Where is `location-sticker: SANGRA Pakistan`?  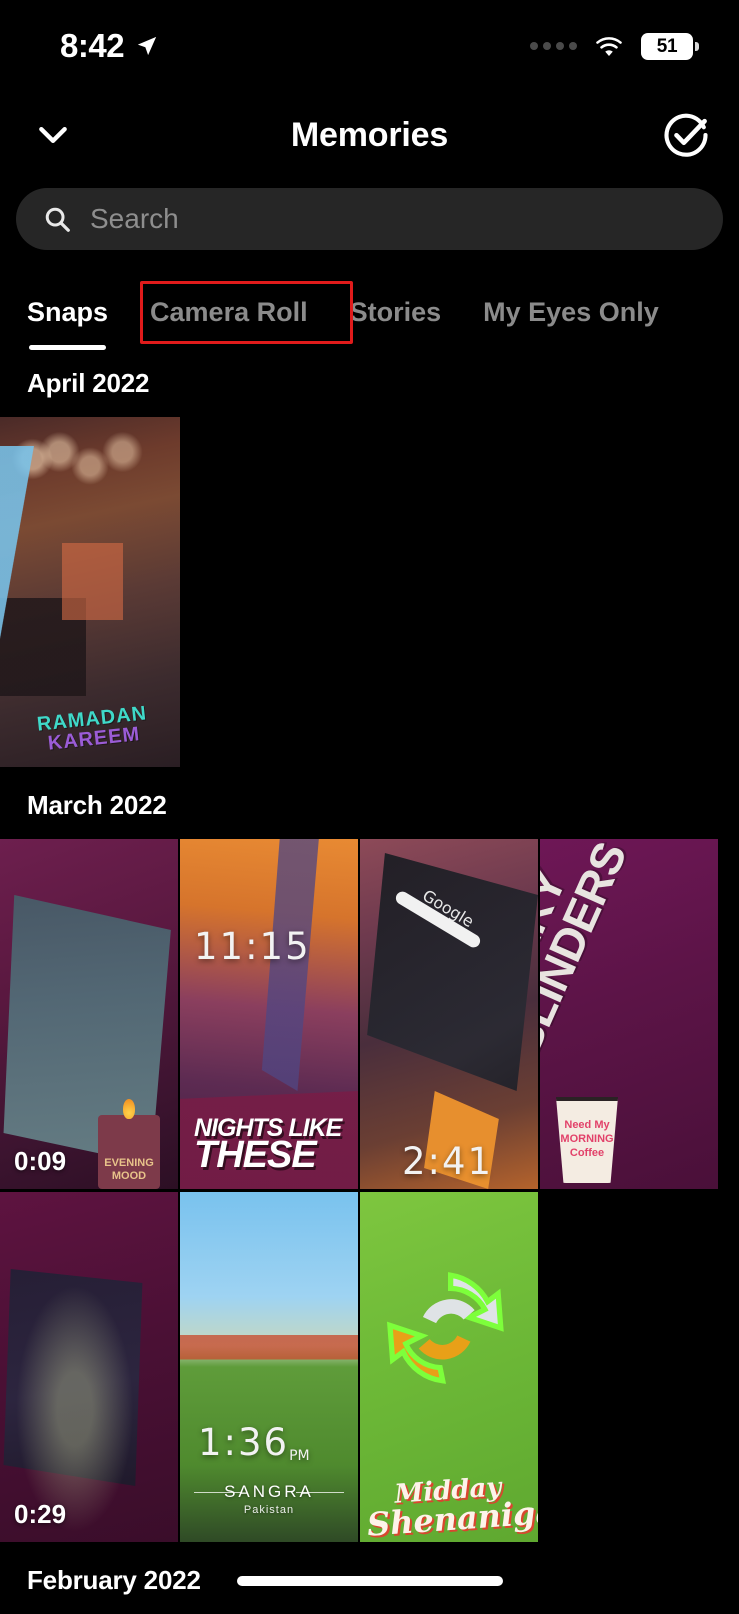 location-sticker: SANGRA Pakistan is located at coordinates (269, 1499).